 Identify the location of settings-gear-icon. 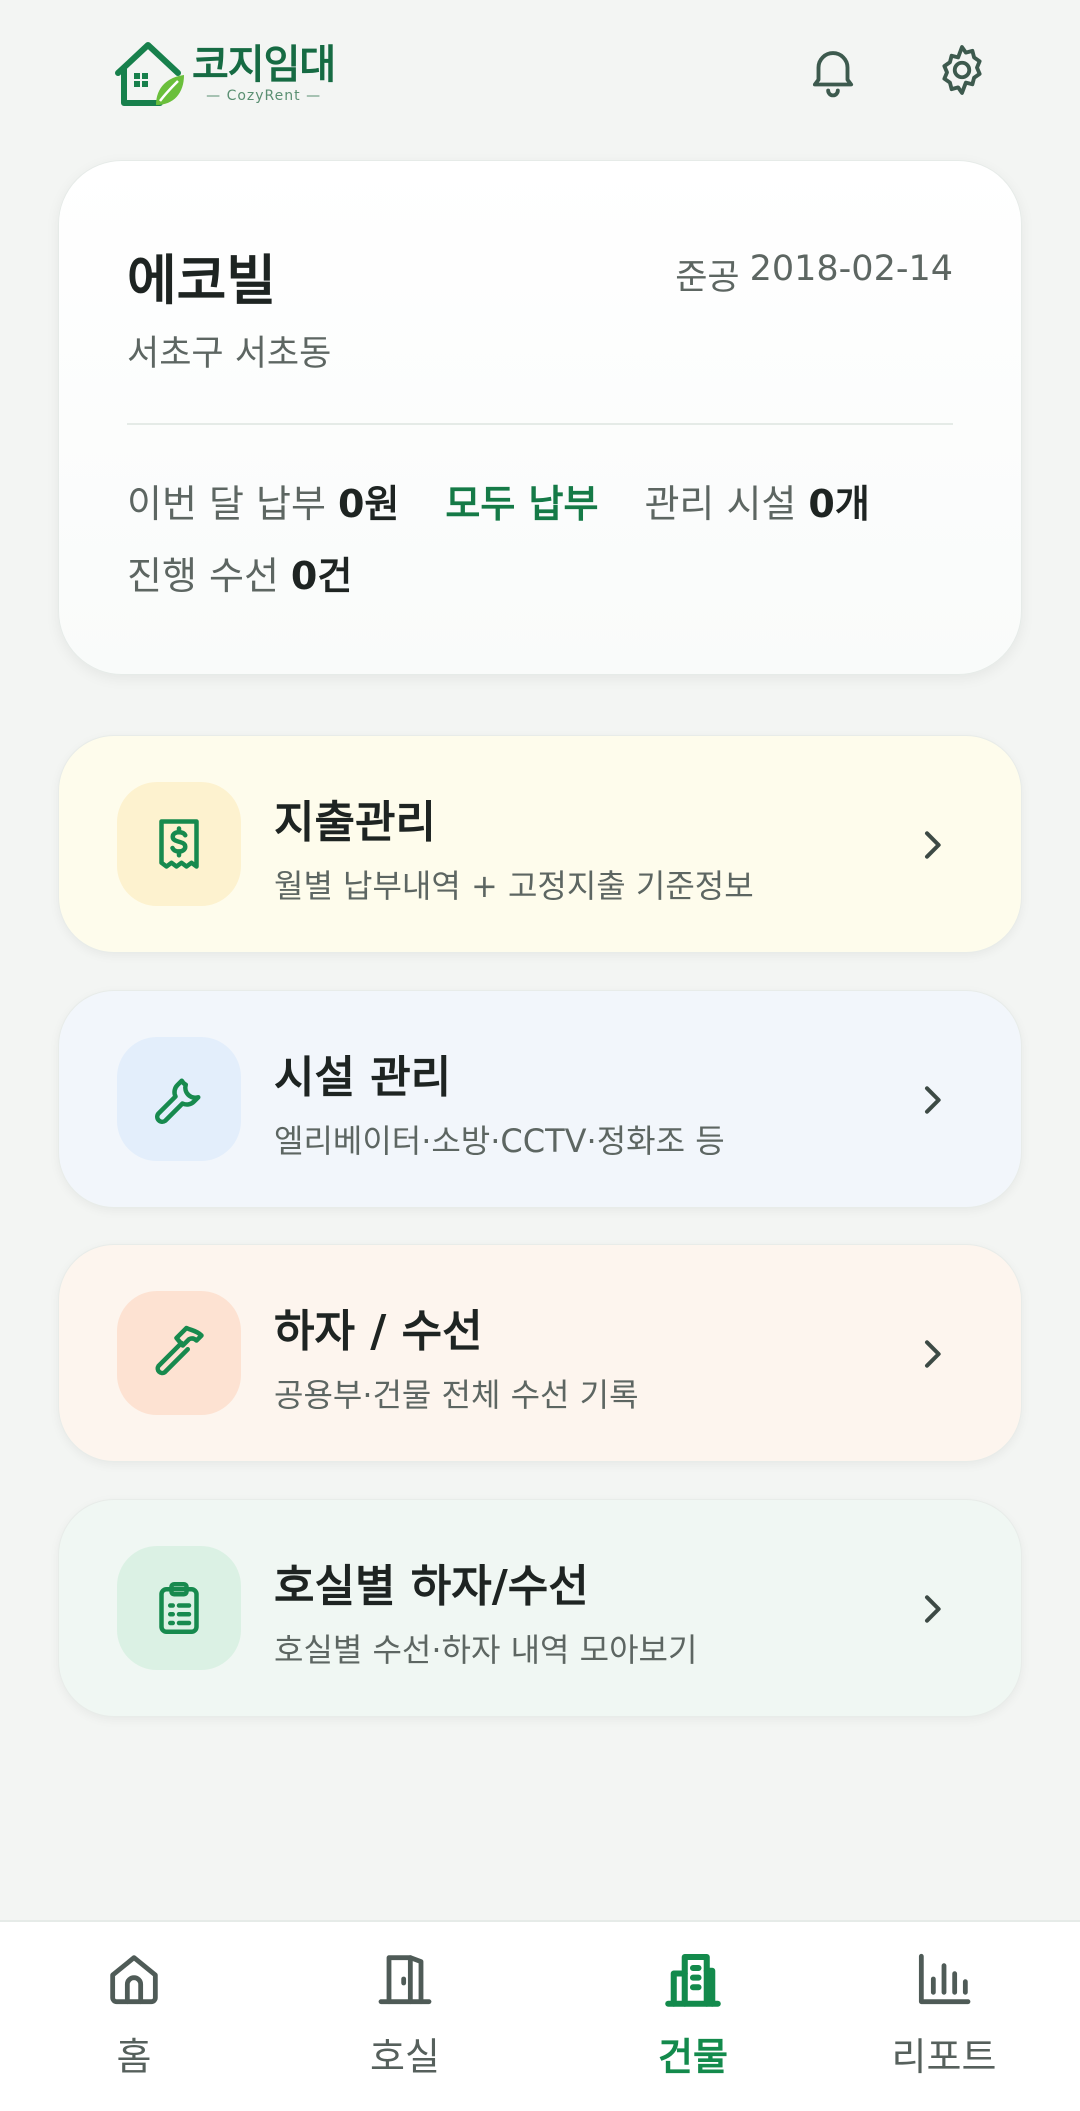
(962, 70).